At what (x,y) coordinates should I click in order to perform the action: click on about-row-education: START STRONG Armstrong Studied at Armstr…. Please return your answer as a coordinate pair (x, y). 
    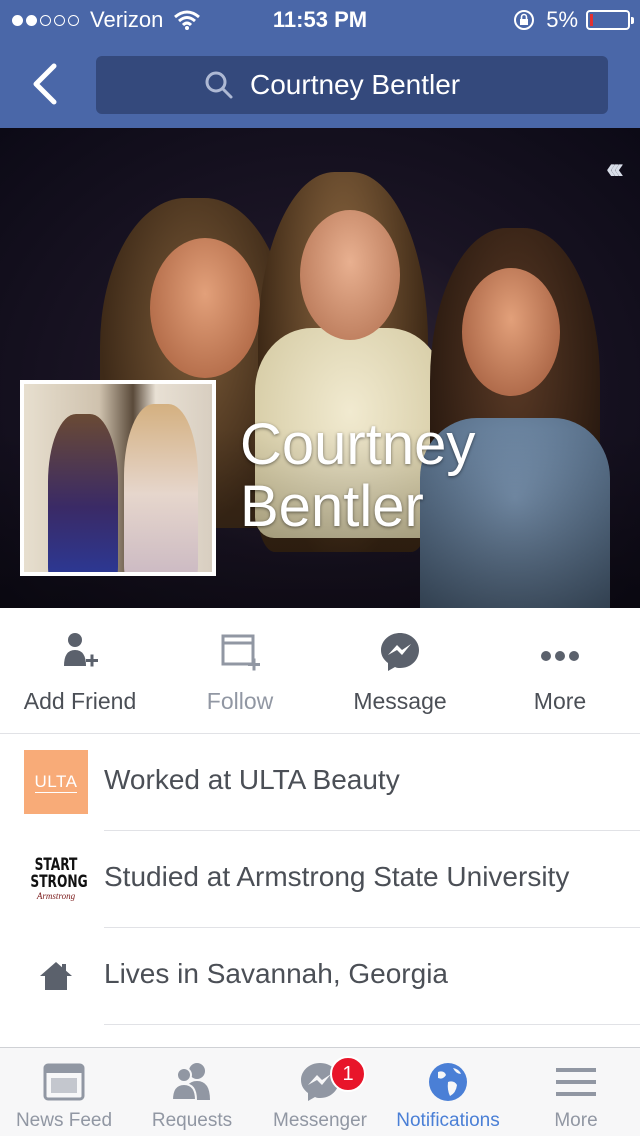
    Looking at the image, I should click on (320, 879).